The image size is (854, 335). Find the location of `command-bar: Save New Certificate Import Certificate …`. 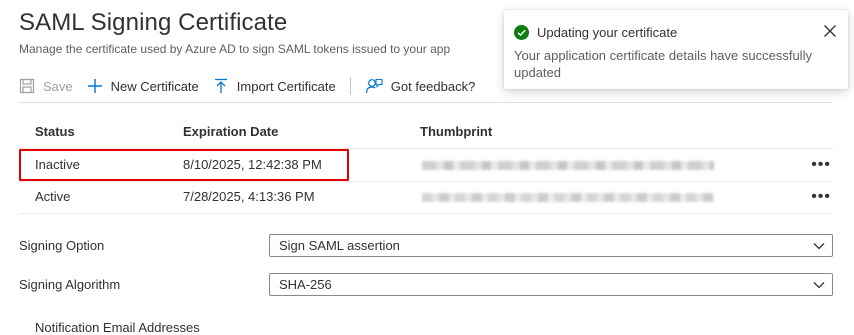

command-bar: Save New Certificate Import Certificate … is located at coordinates (254, 86).